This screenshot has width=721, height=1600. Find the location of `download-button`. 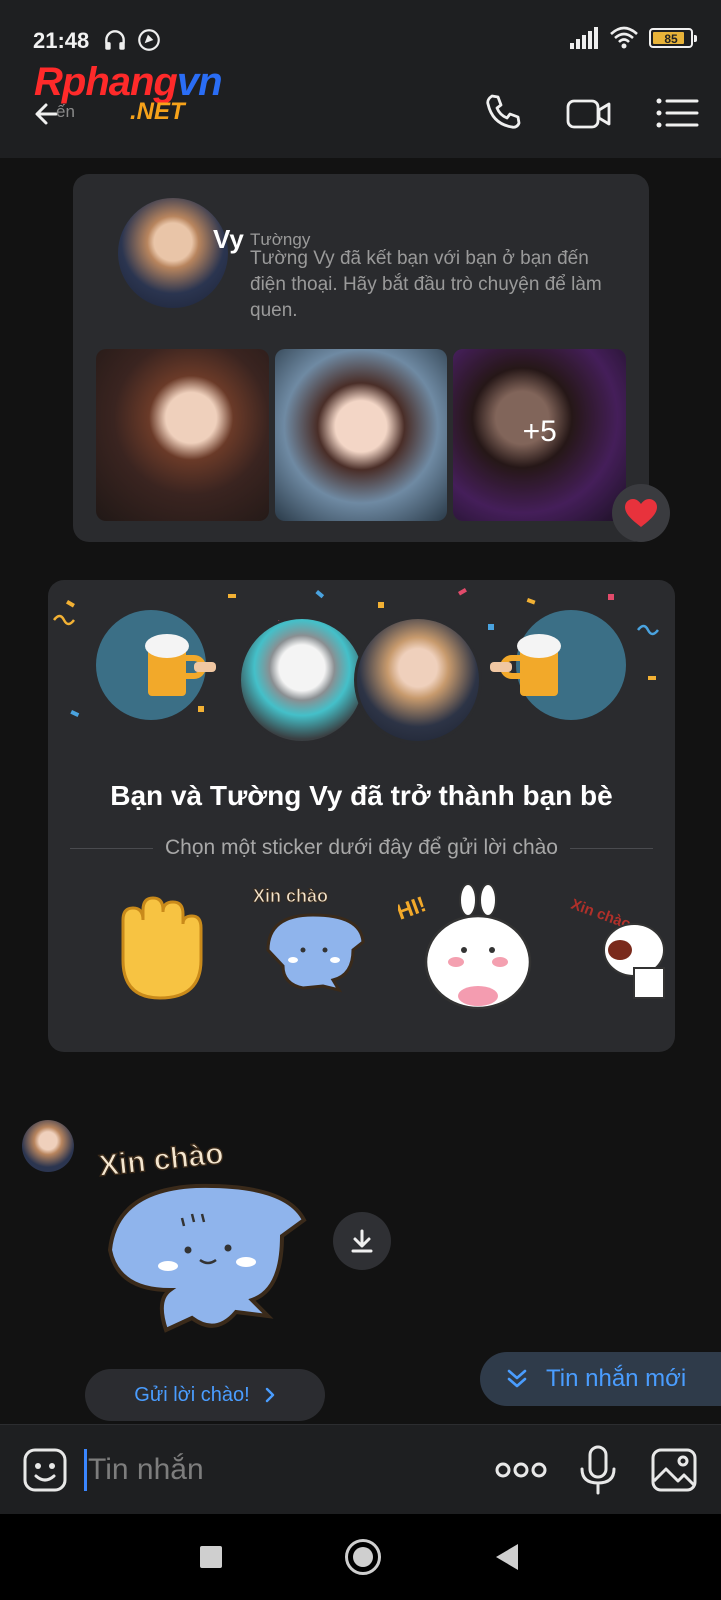

download-button is located at coordinates (362, 1241).